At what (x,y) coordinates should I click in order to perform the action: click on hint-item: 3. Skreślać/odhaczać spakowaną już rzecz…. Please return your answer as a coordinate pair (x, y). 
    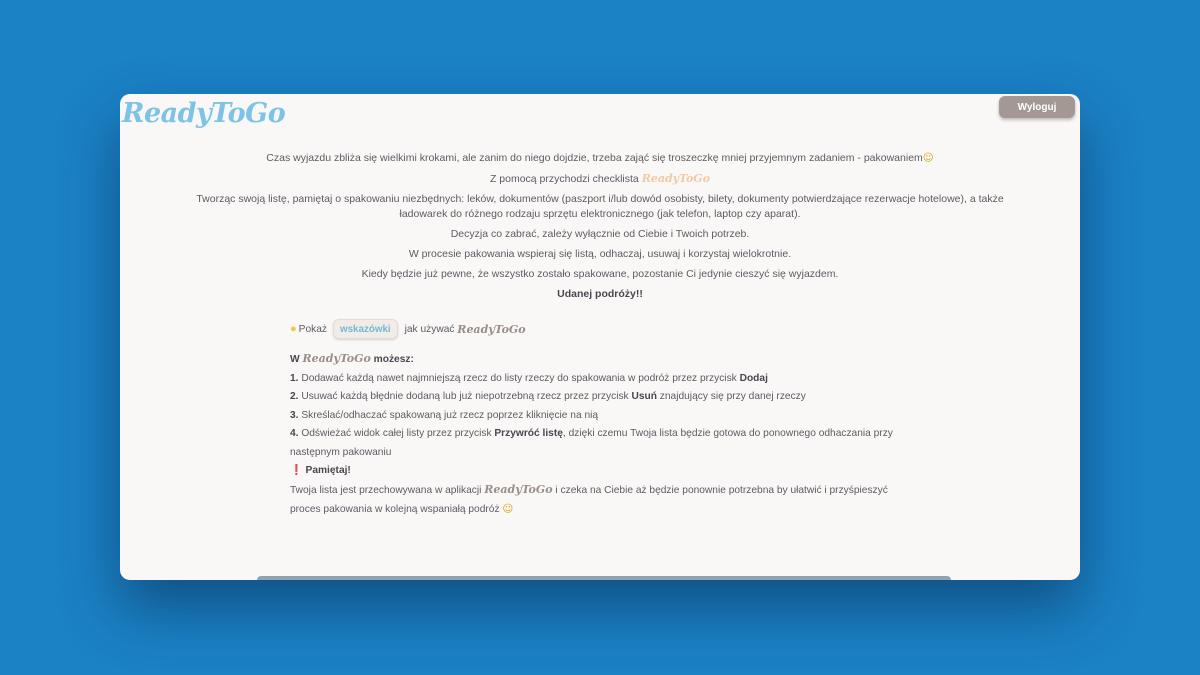
    Looking at the image, I should click on (444, 415).